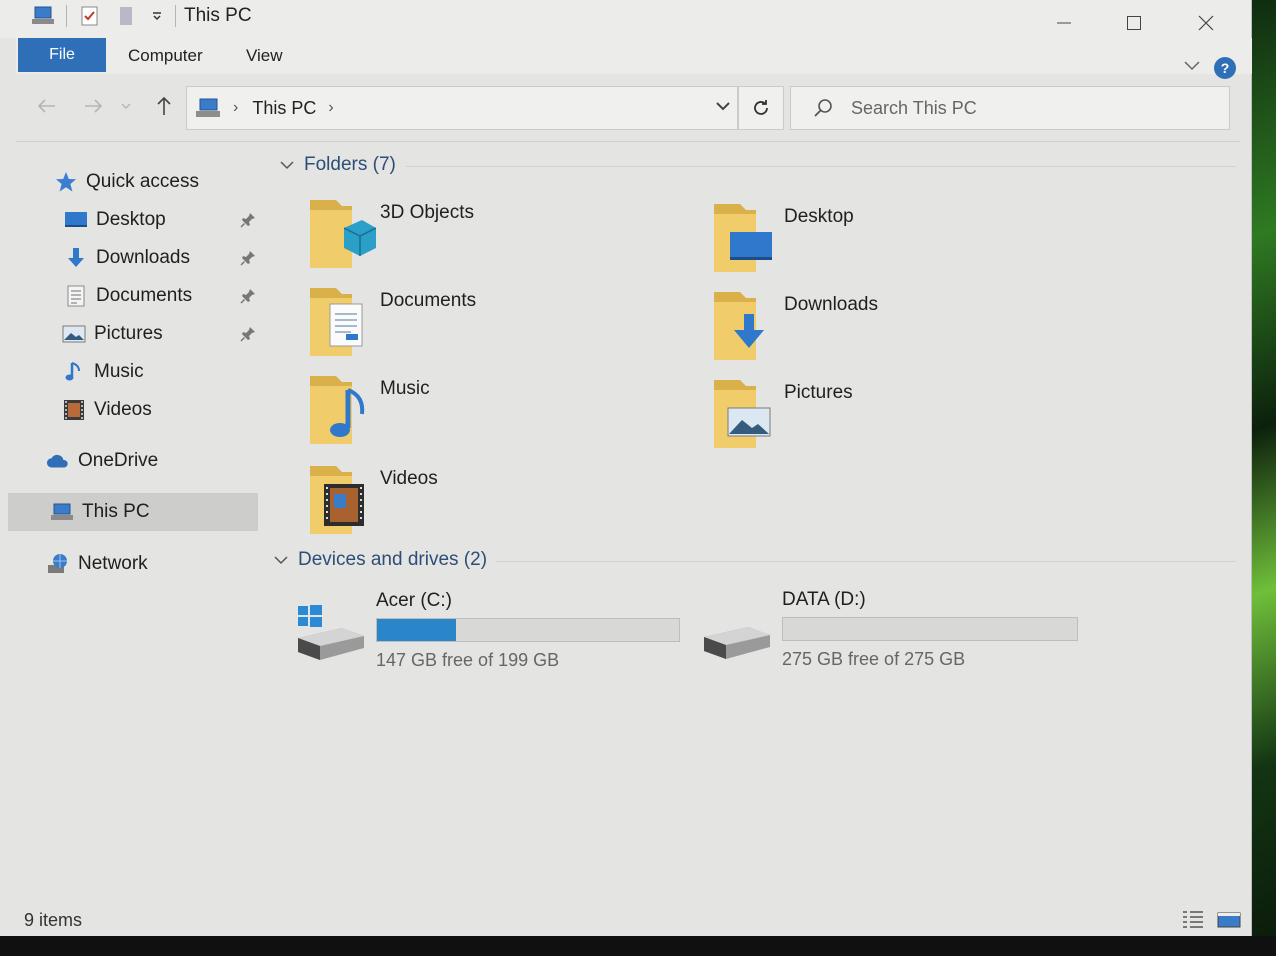 This screenshot has height=956, width=1276. I want to click on close-icon, so click(1206, 23).